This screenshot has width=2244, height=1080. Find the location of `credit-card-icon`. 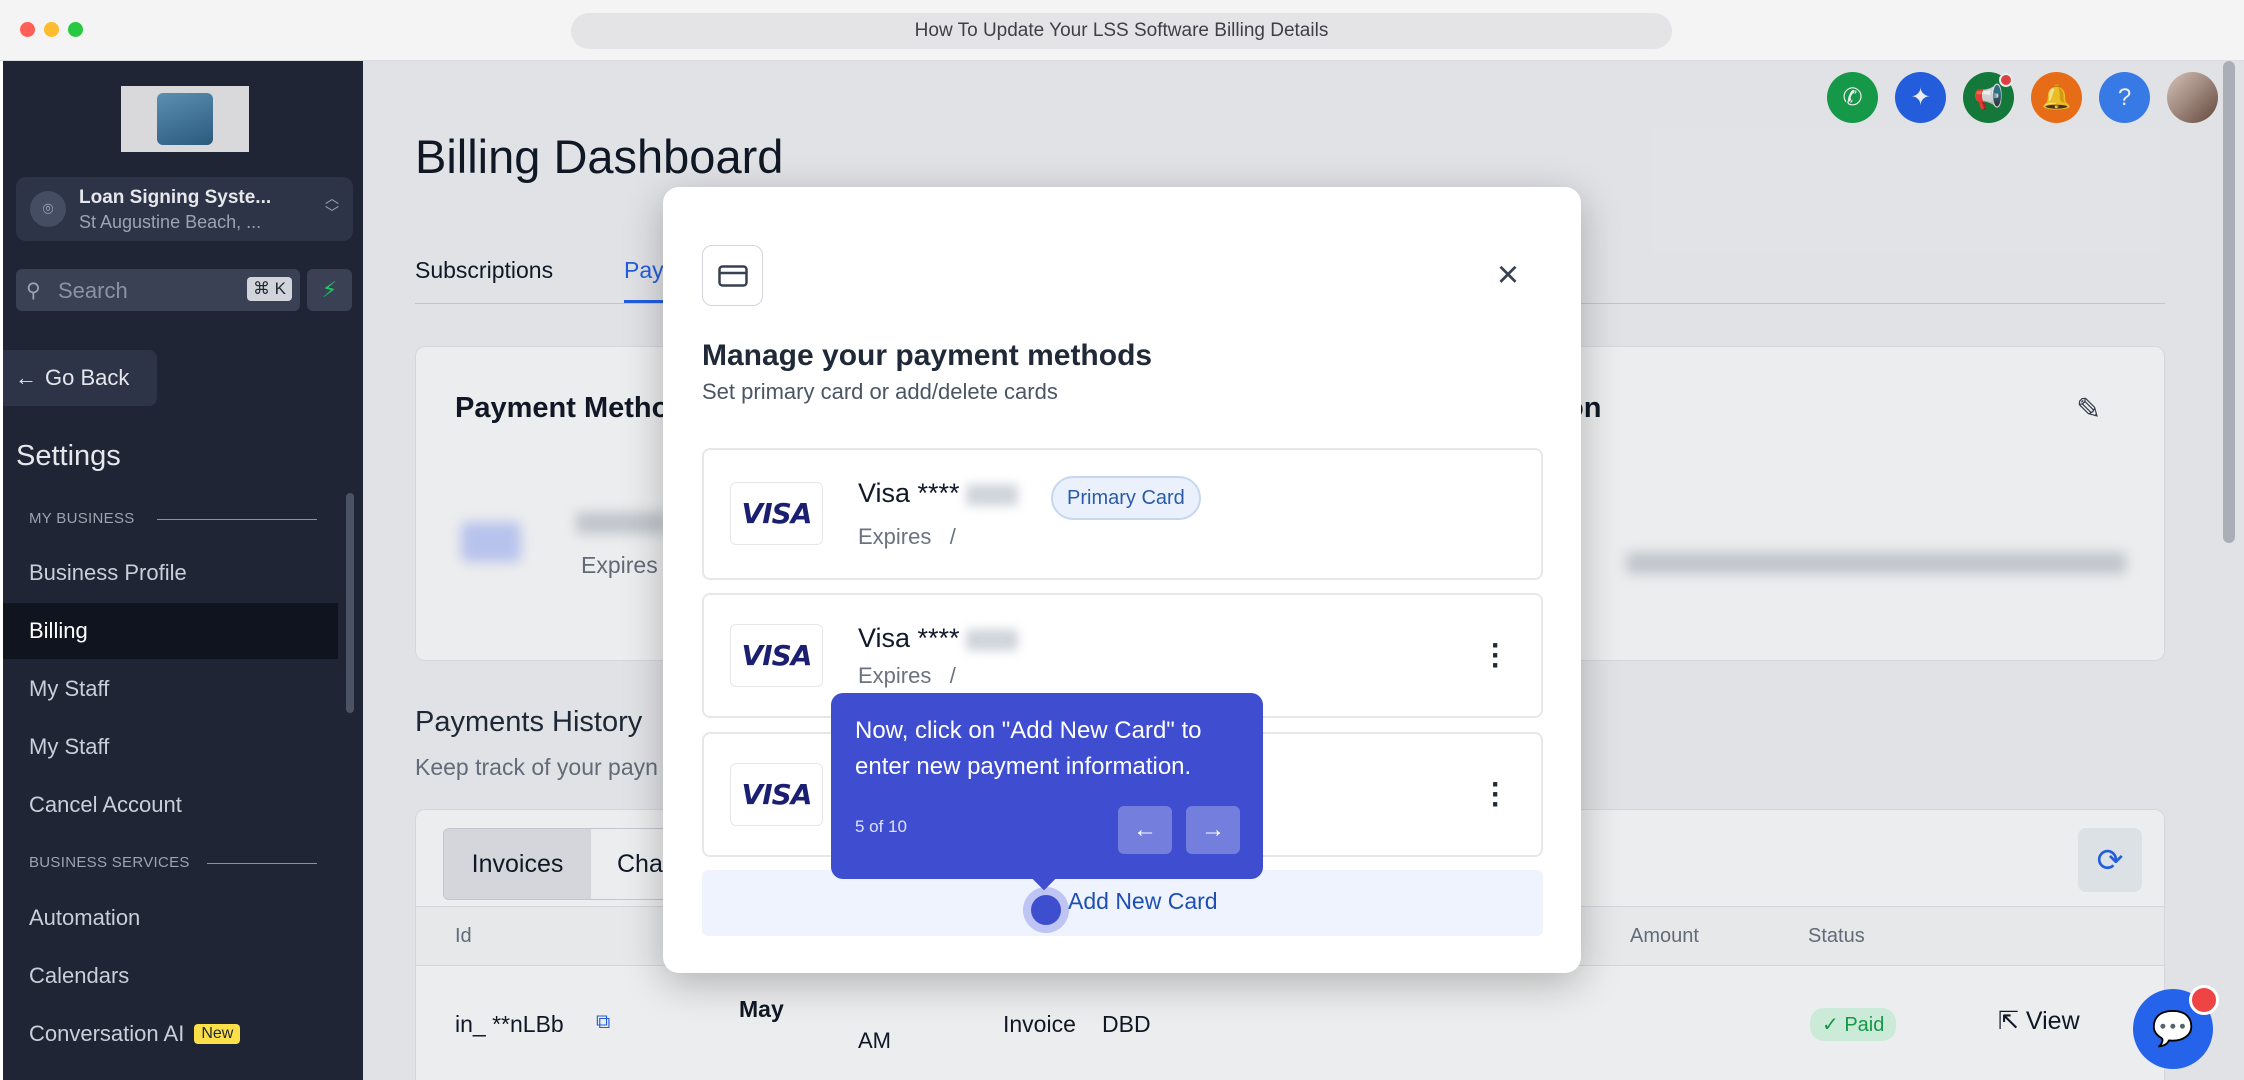

credit-card-icon is located at coordinates (732, 275).